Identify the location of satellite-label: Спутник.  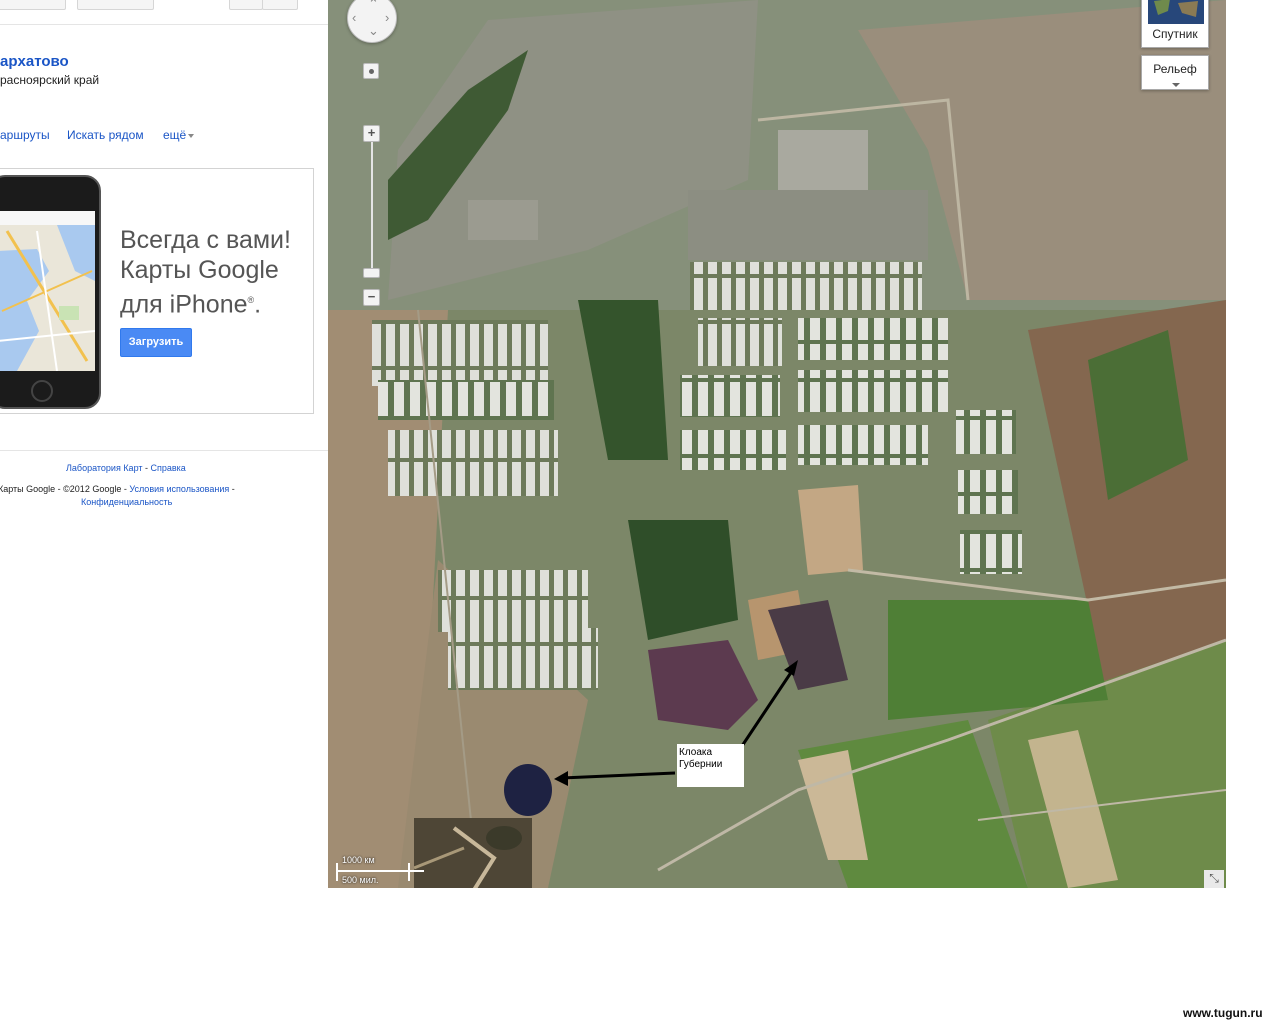
(1175, 34).